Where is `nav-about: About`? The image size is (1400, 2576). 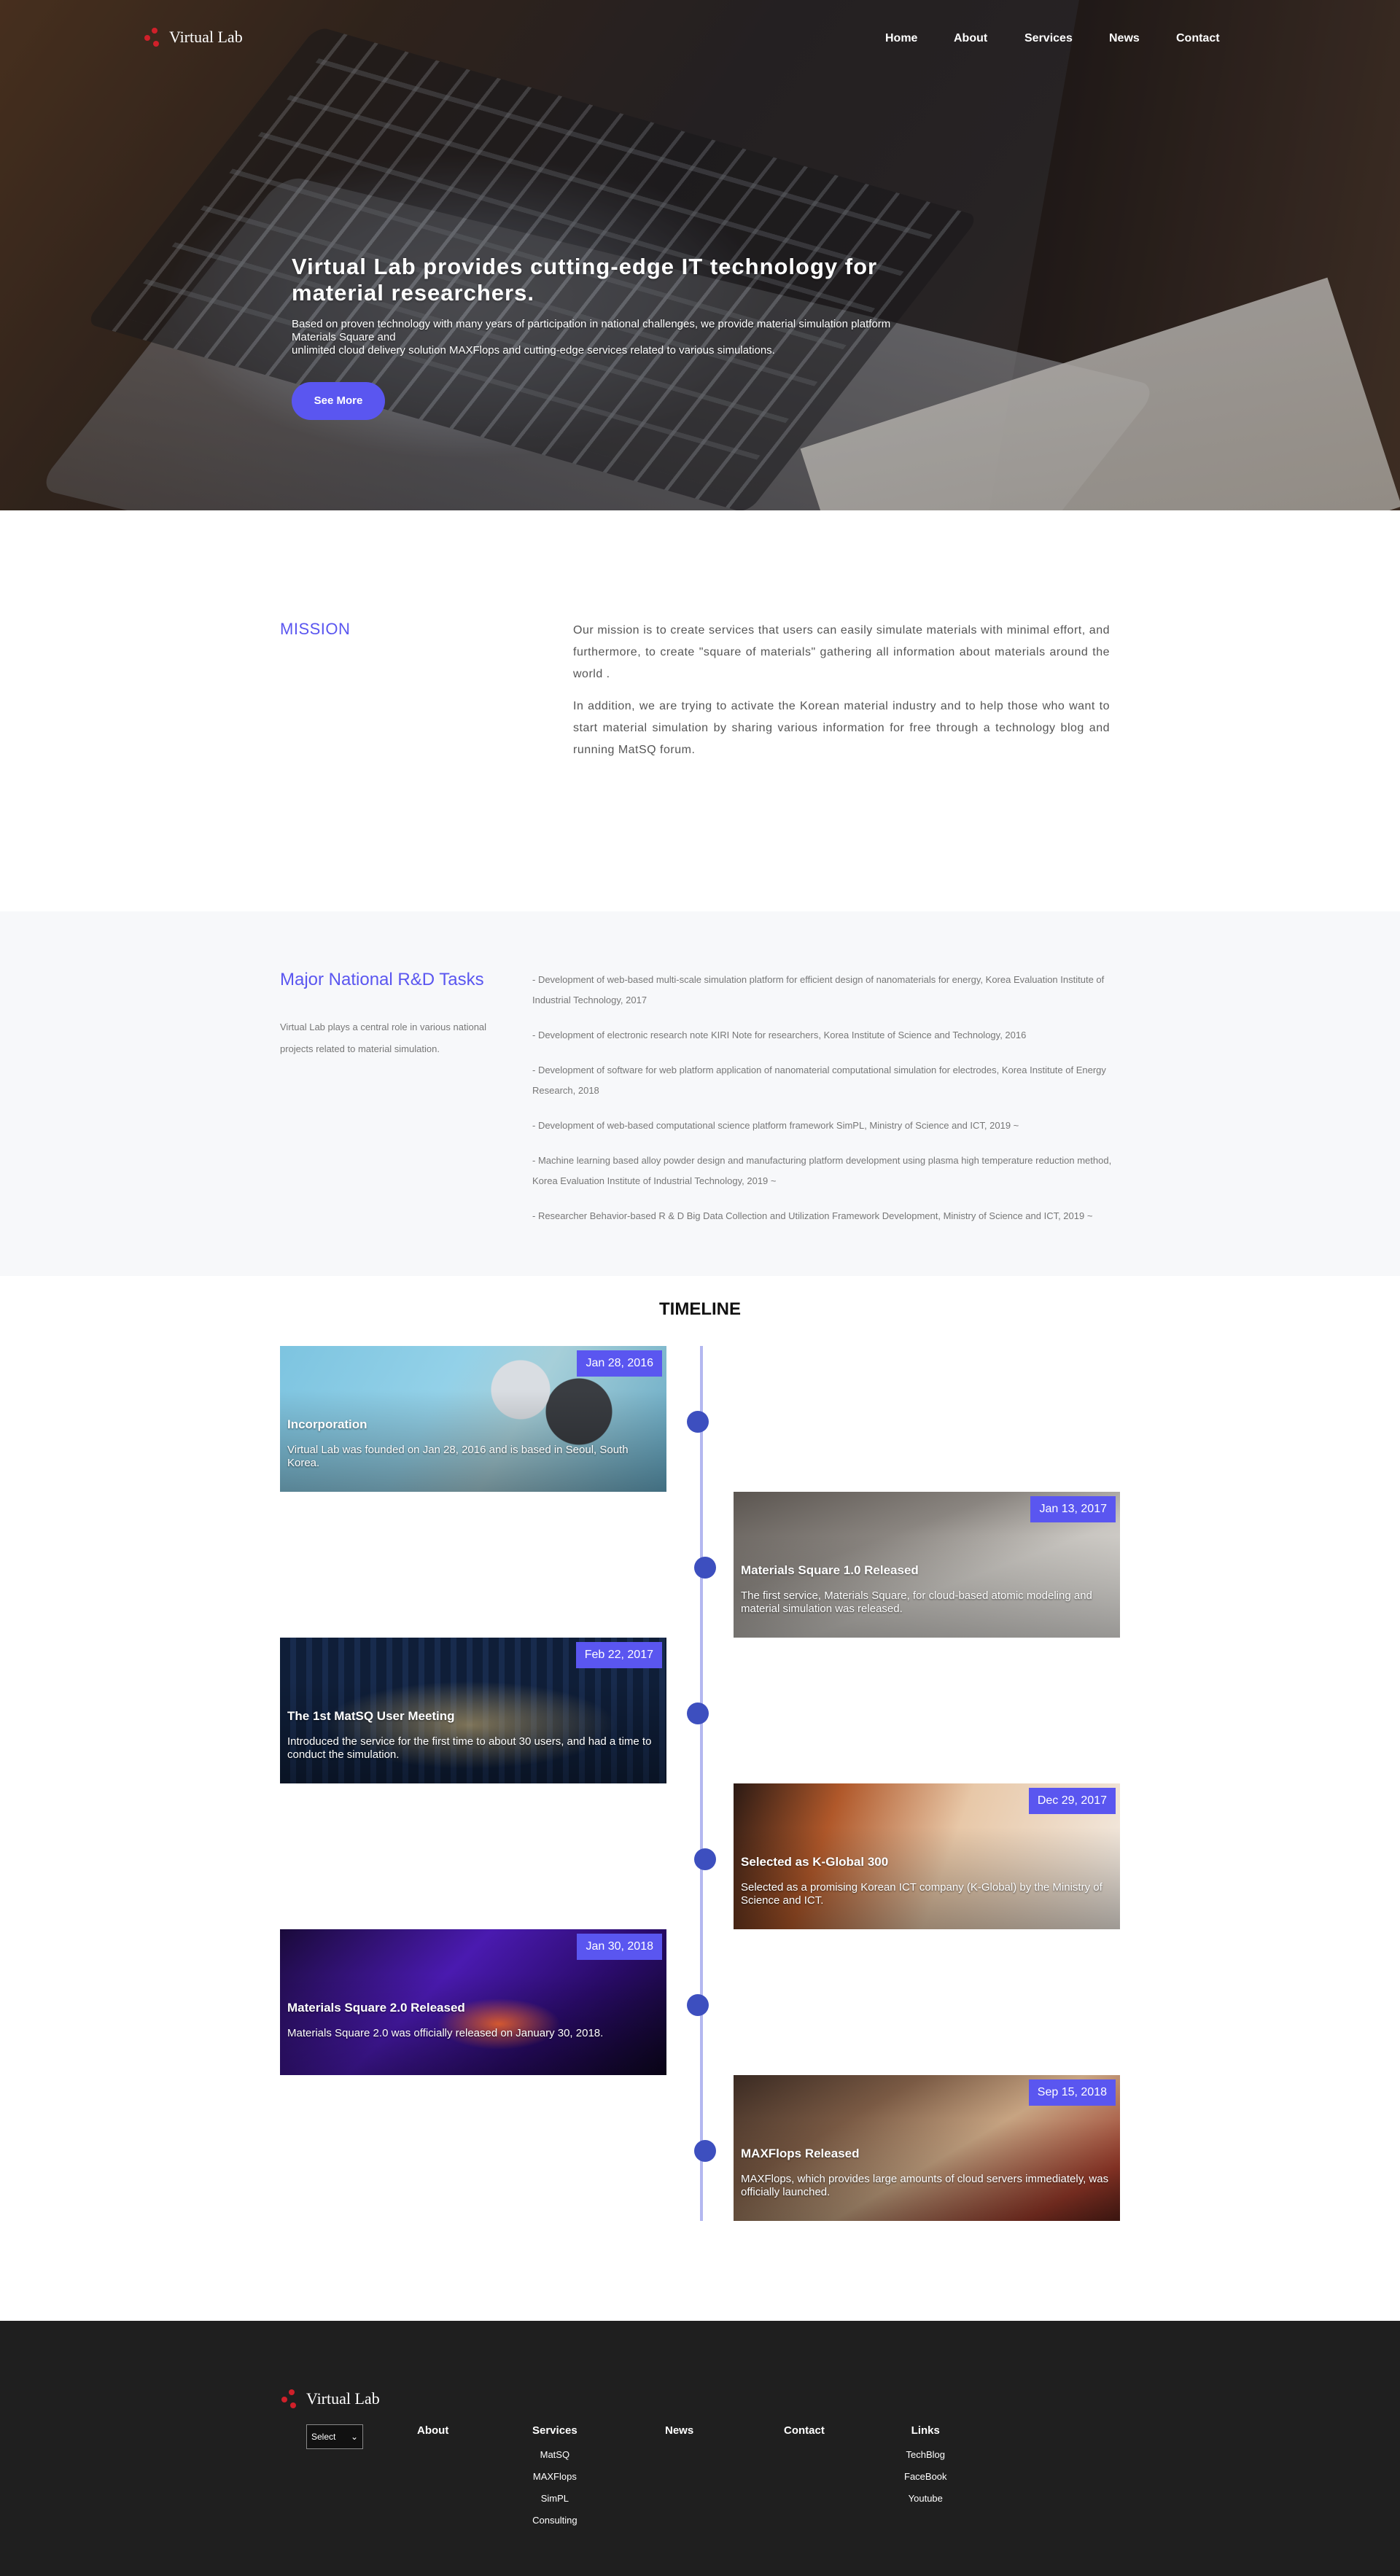 nav-about: About is located at coordinates (989, 38).